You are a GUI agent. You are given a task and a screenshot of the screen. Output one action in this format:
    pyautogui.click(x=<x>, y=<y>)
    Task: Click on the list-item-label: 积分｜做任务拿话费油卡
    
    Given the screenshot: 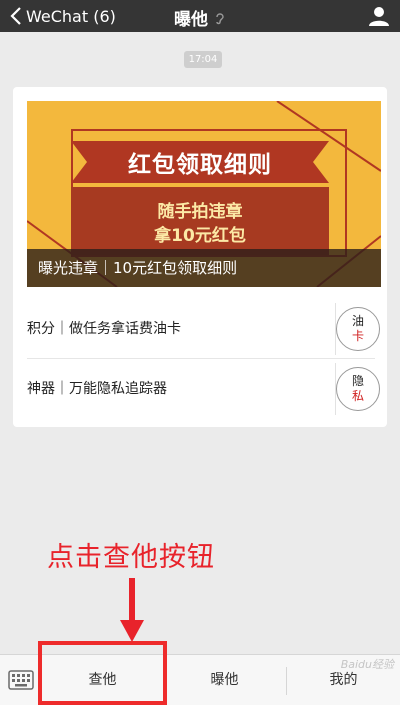 What is the action you would take?
    pyautogui.click(x=104, y=329)
    